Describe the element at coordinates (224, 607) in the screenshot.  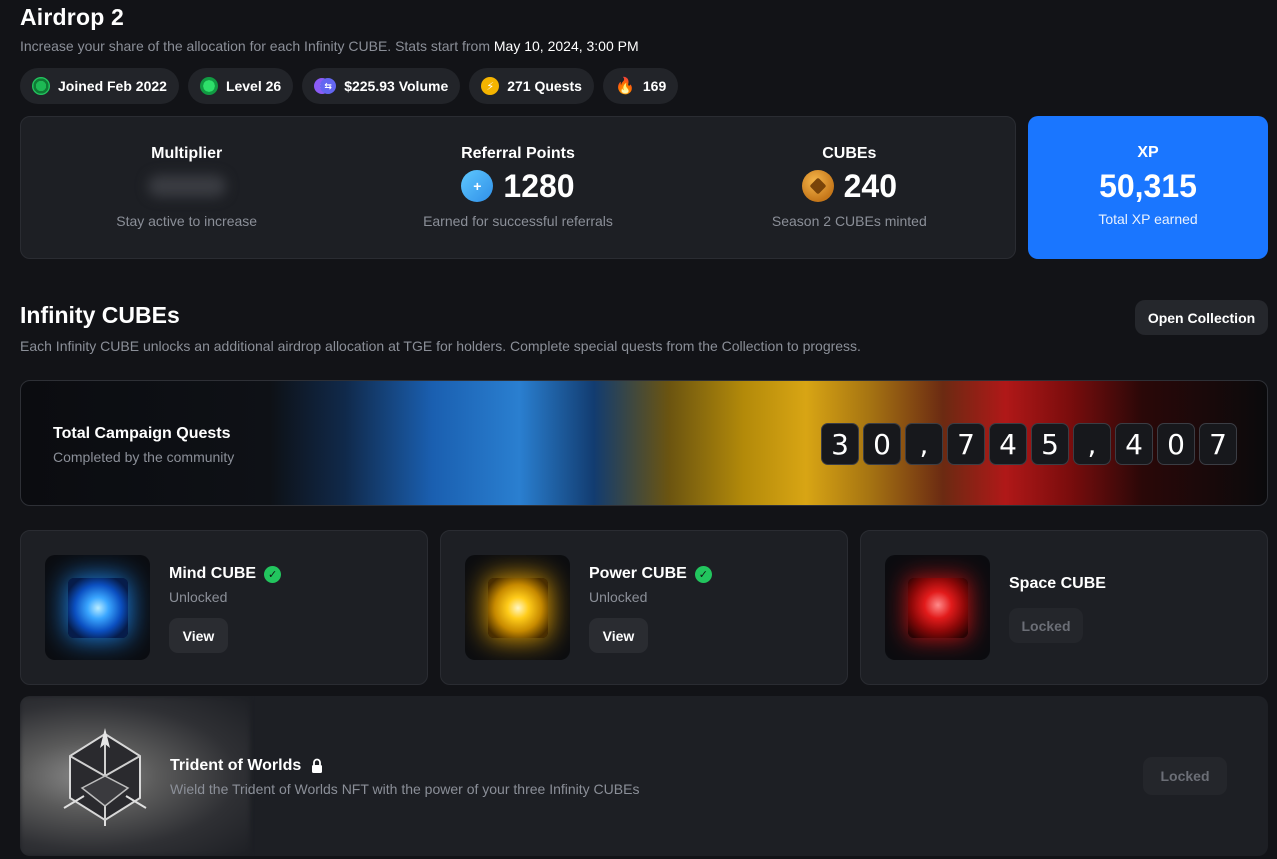
I see `mind-cube-card: Mind CUBE ✓ Unlocked View` at that location.